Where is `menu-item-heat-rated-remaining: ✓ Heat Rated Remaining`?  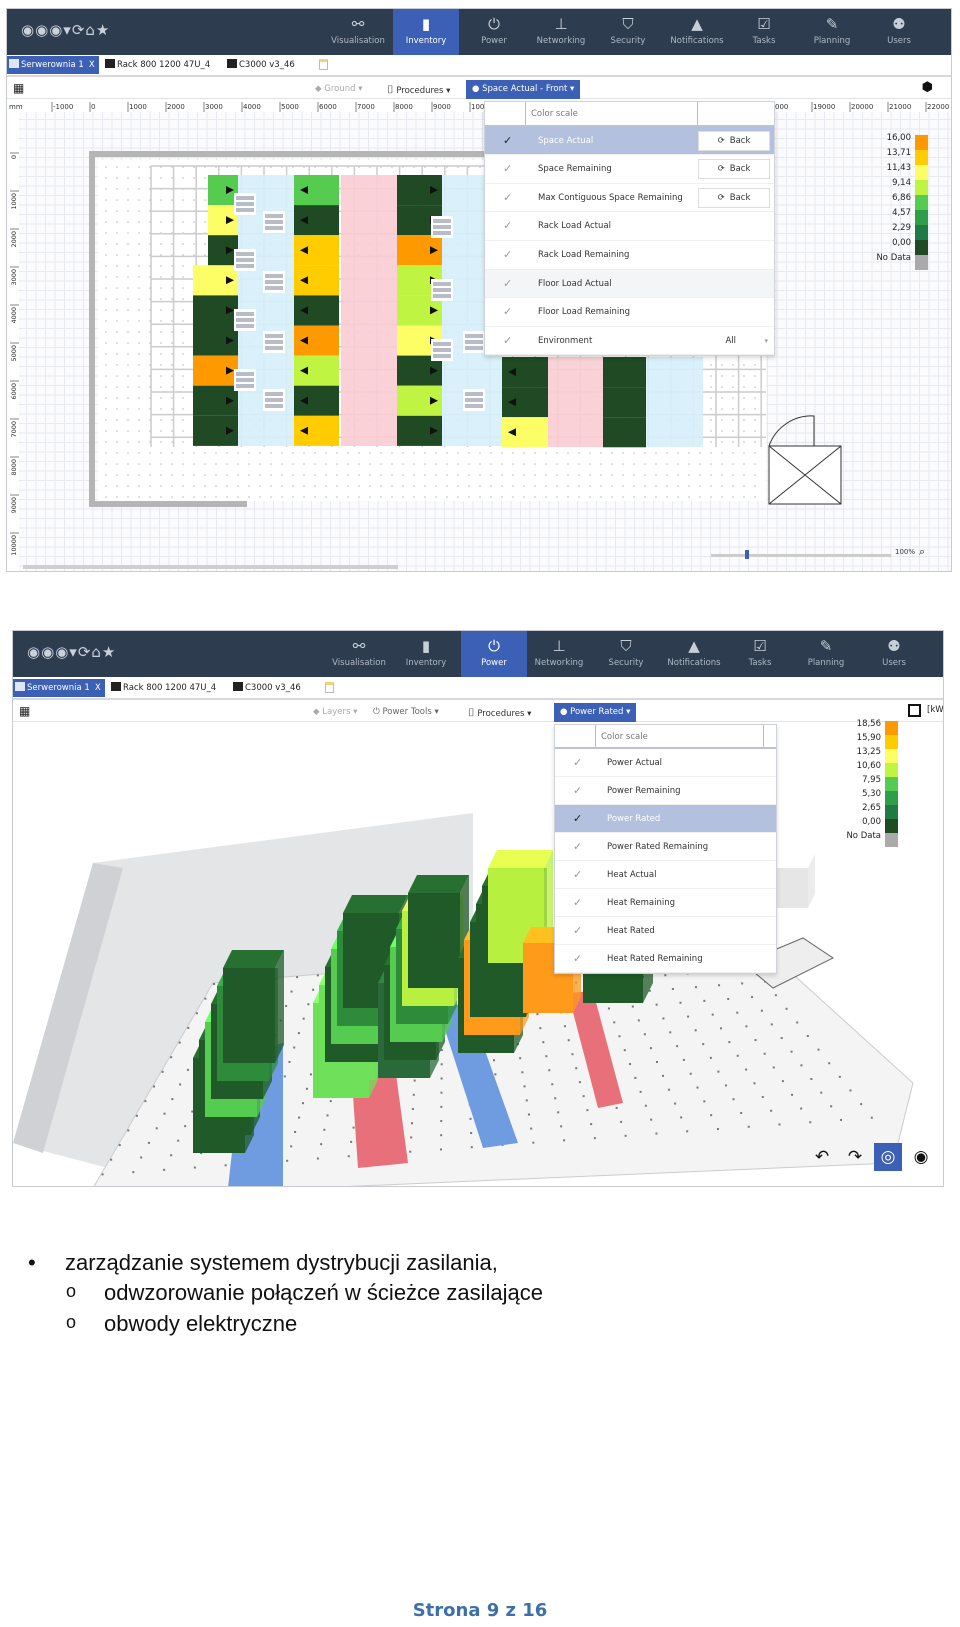
menu-item-heat-rated-remaining: ✓ Heat Rated Remaining is located at coordinates (665, 959).